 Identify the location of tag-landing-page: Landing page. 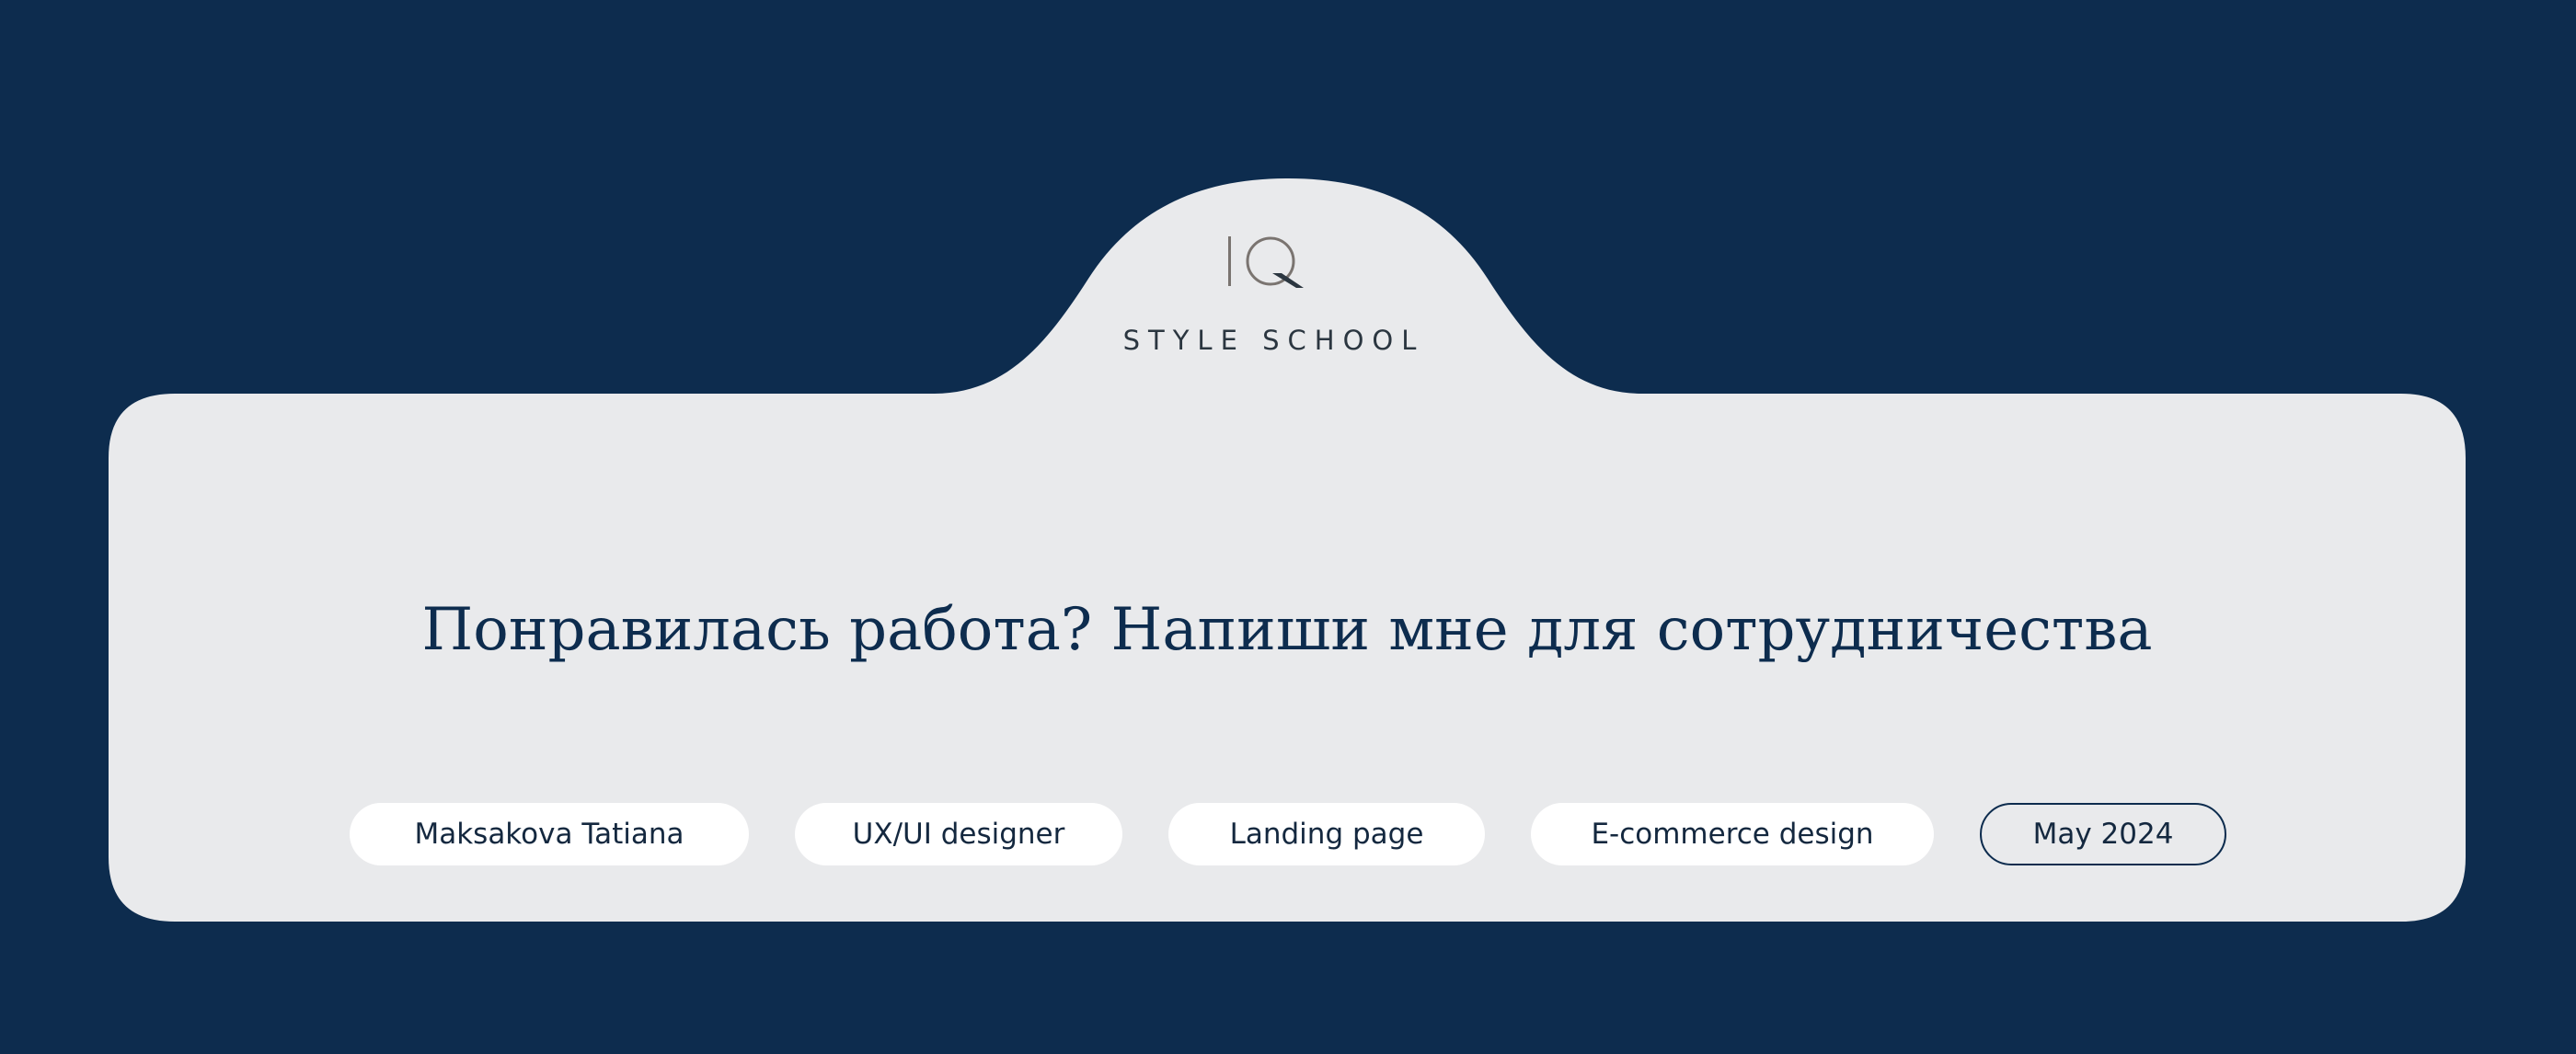
(1326, 834).